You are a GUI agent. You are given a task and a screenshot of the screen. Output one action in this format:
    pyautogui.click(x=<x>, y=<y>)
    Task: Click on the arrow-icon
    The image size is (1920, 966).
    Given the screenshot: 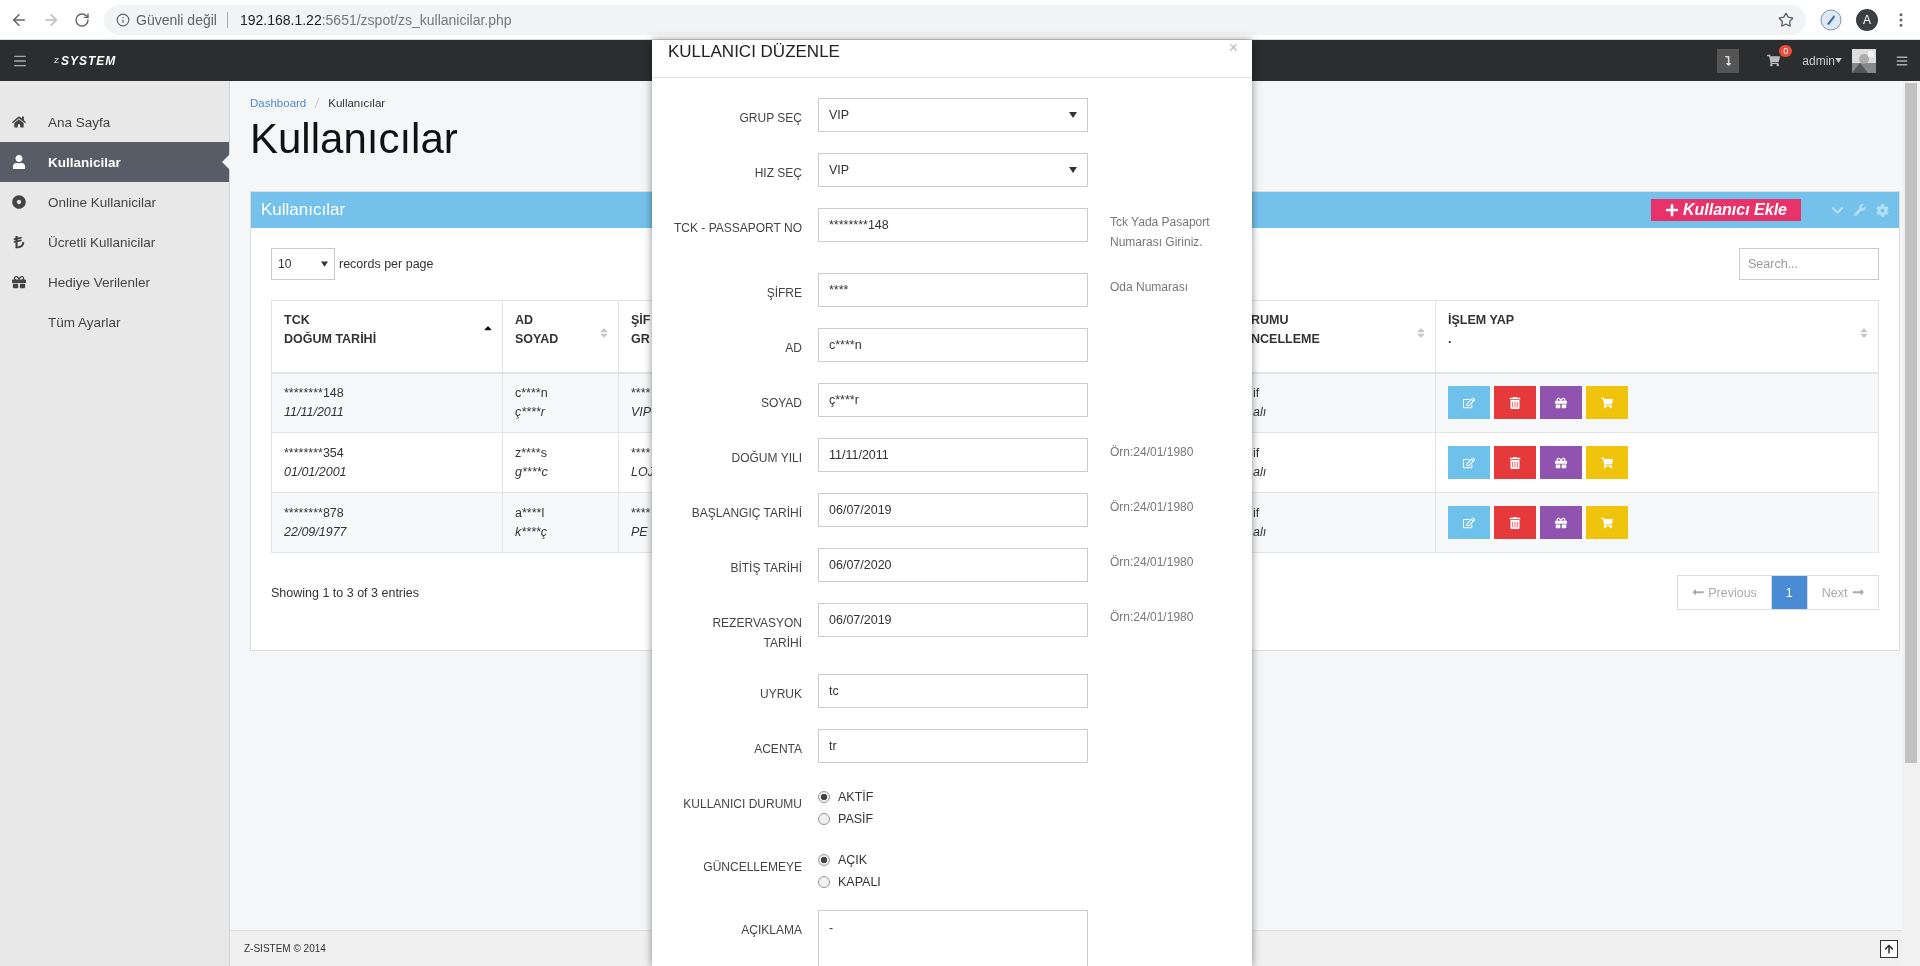 What is the action you would take?
    pyautogui.click(x=1728, y=60)
    